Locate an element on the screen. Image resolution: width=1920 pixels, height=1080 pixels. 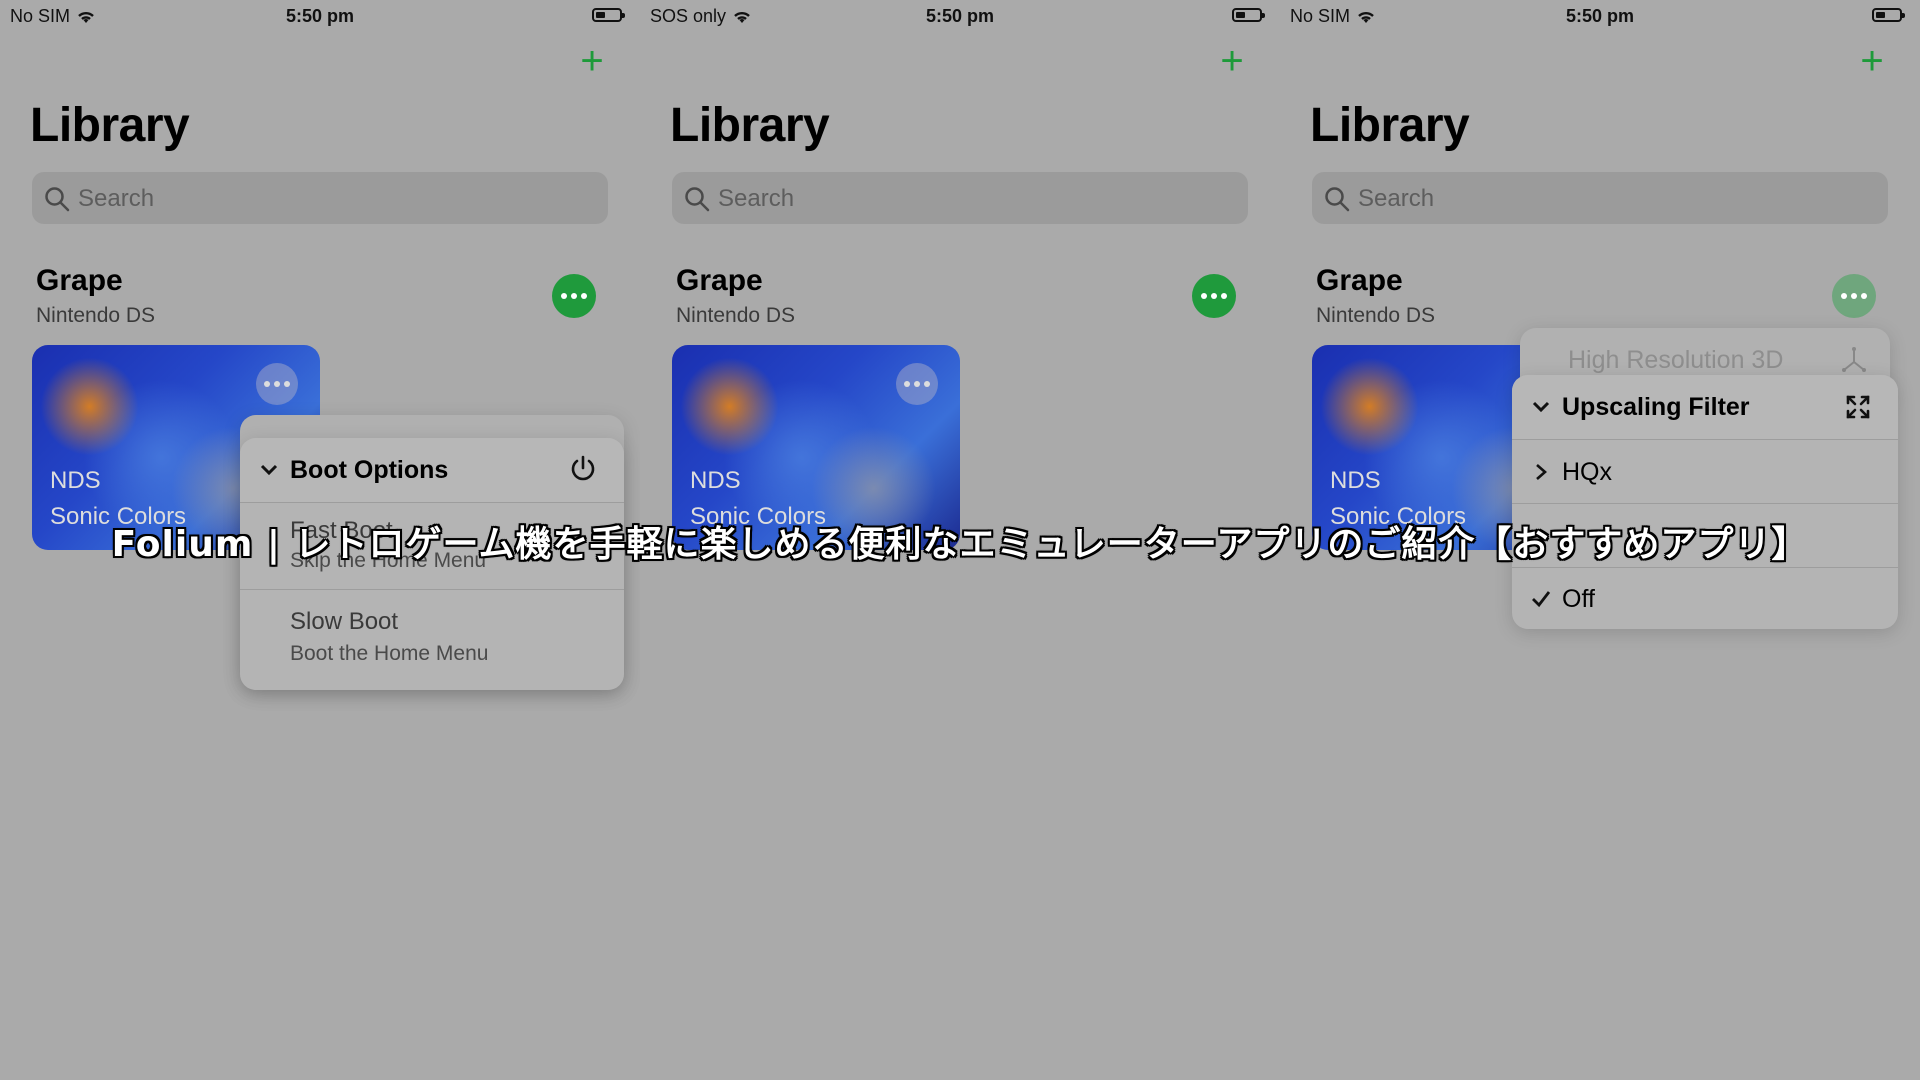
upscaling-filter-label: Upscaling Filter is located at coordinates (1656, 407).